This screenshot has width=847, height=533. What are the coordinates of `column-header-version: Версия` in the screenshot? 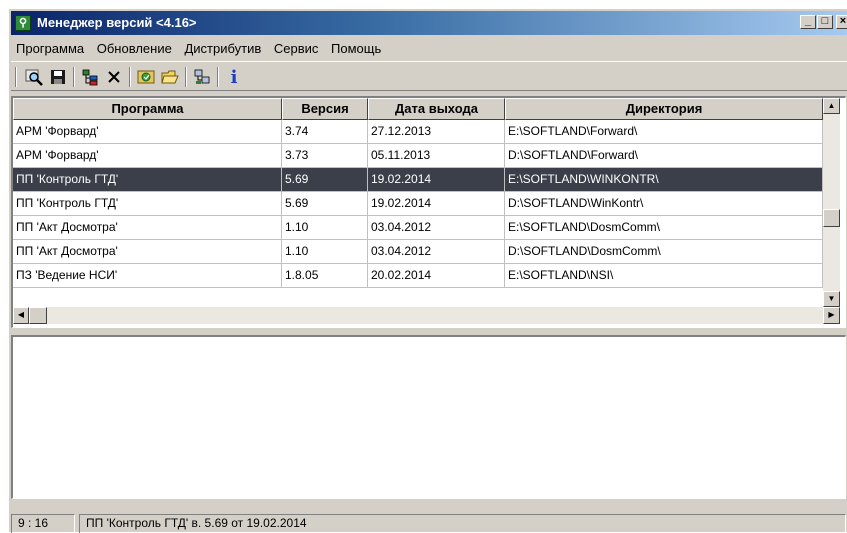 It's located at (325, 109).